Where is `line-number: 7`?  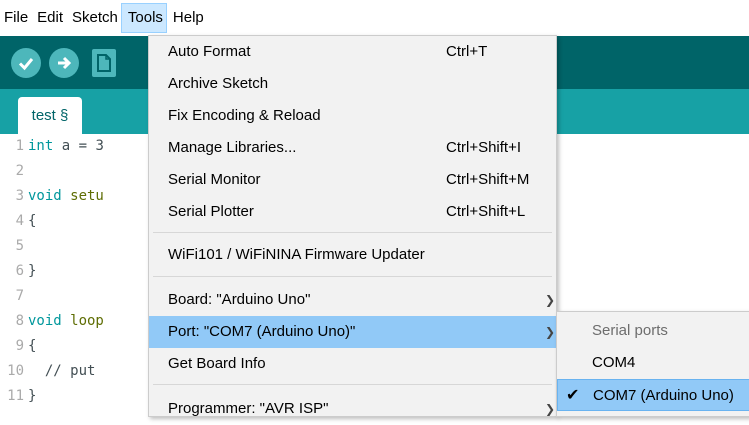 line-number: 7 is located at coordinates (19, 296).